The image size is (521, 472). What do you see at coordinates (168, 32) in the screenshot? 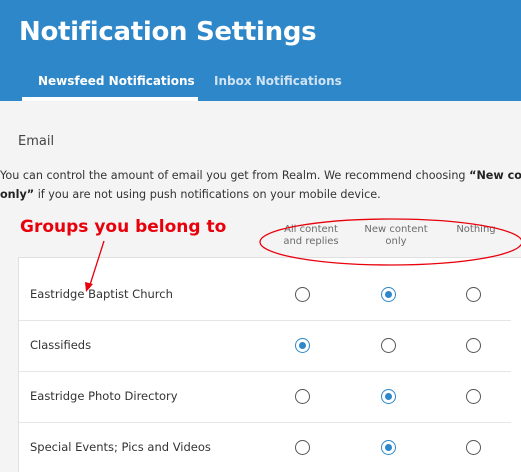
I see `page-title: Notification Settings` at bounding box center [168, 32].